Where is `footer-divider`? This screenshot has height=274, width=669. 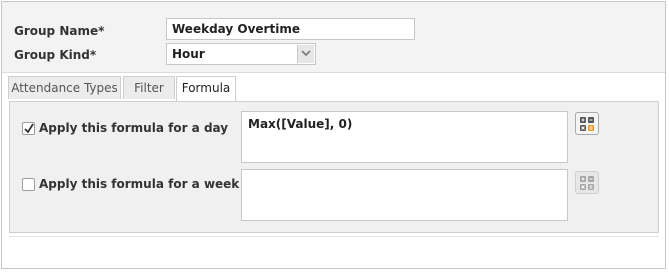 footer-divider is located at coordinates (334, 236).